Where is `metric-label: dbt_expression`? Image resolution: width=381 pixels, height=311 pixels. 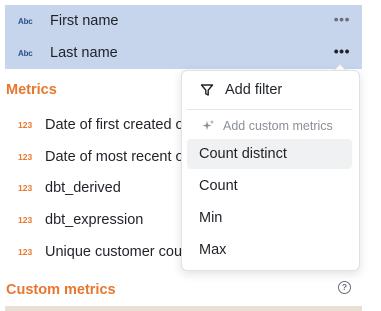
metric-label: dbt_expression is located at coordinates (94, 220).